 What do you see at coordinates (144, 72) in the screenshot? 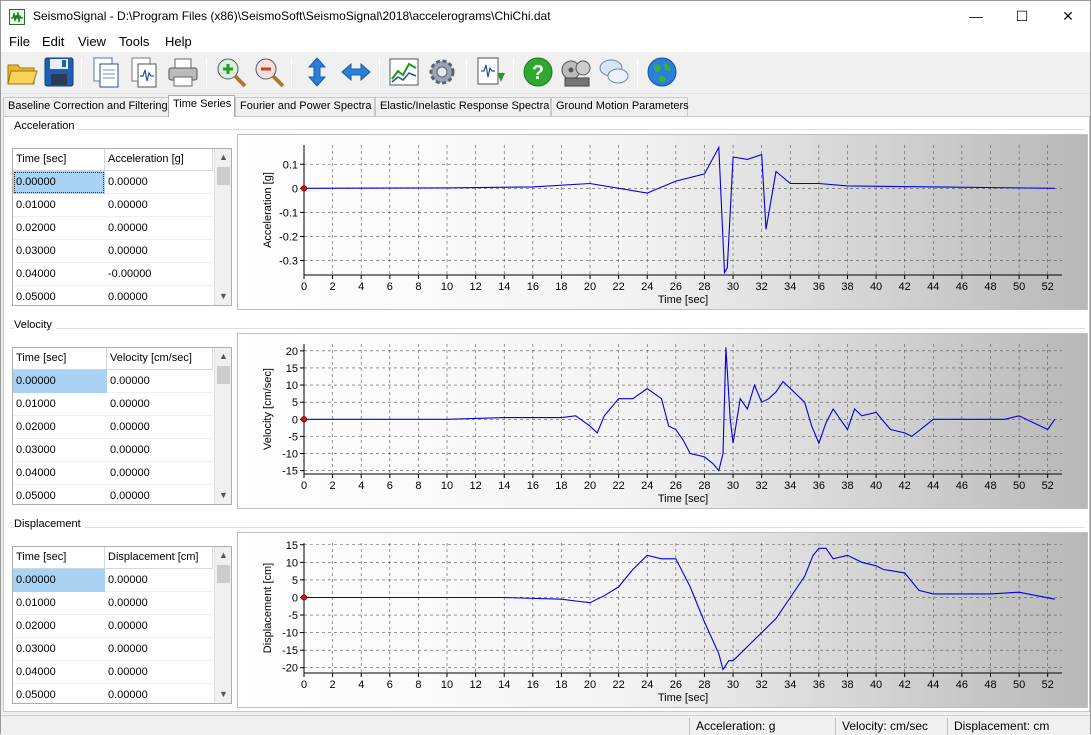
I see `copy-signal-button` at bounding box center [144, 72].